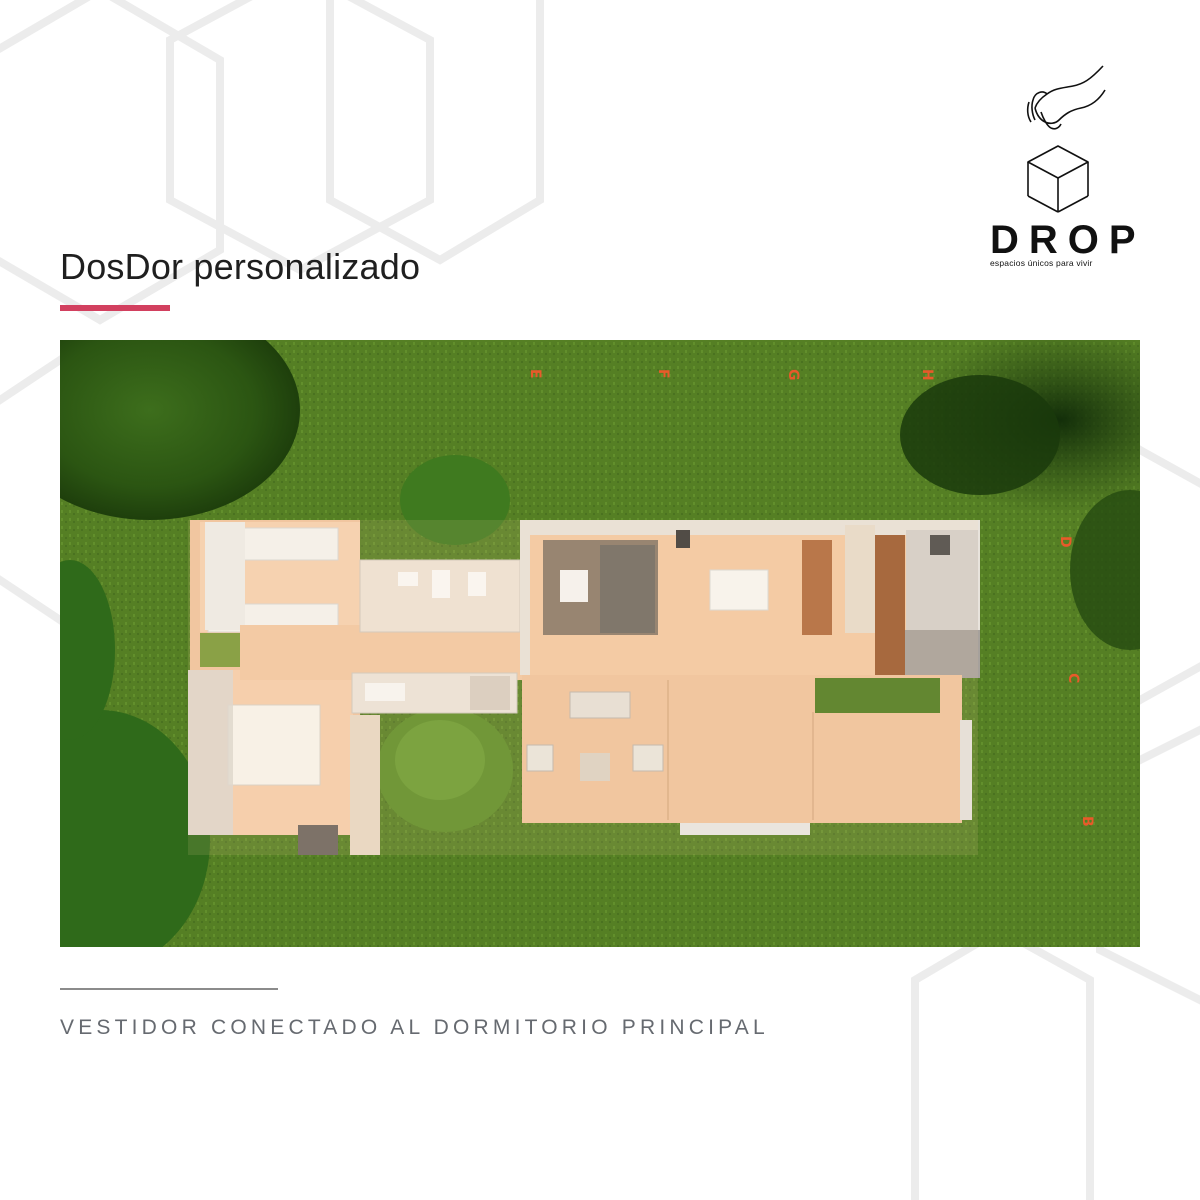  Describe the element at coordinates (535, 374) in the screenshot. I see `grid-marker-e: E` at that location.